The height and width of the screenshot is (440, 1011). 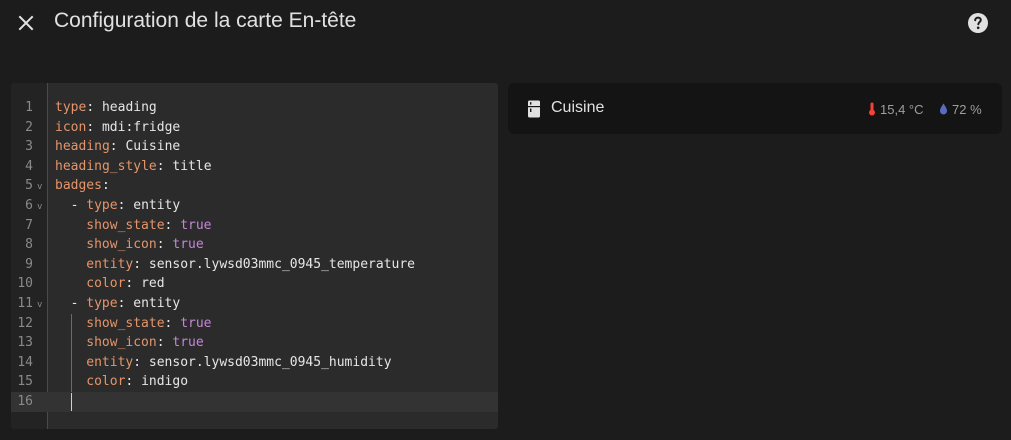 What do you see at coordinates (86, 186) in the screenshot?
I see `code-text: badges:` at bounding box center [86, 186].